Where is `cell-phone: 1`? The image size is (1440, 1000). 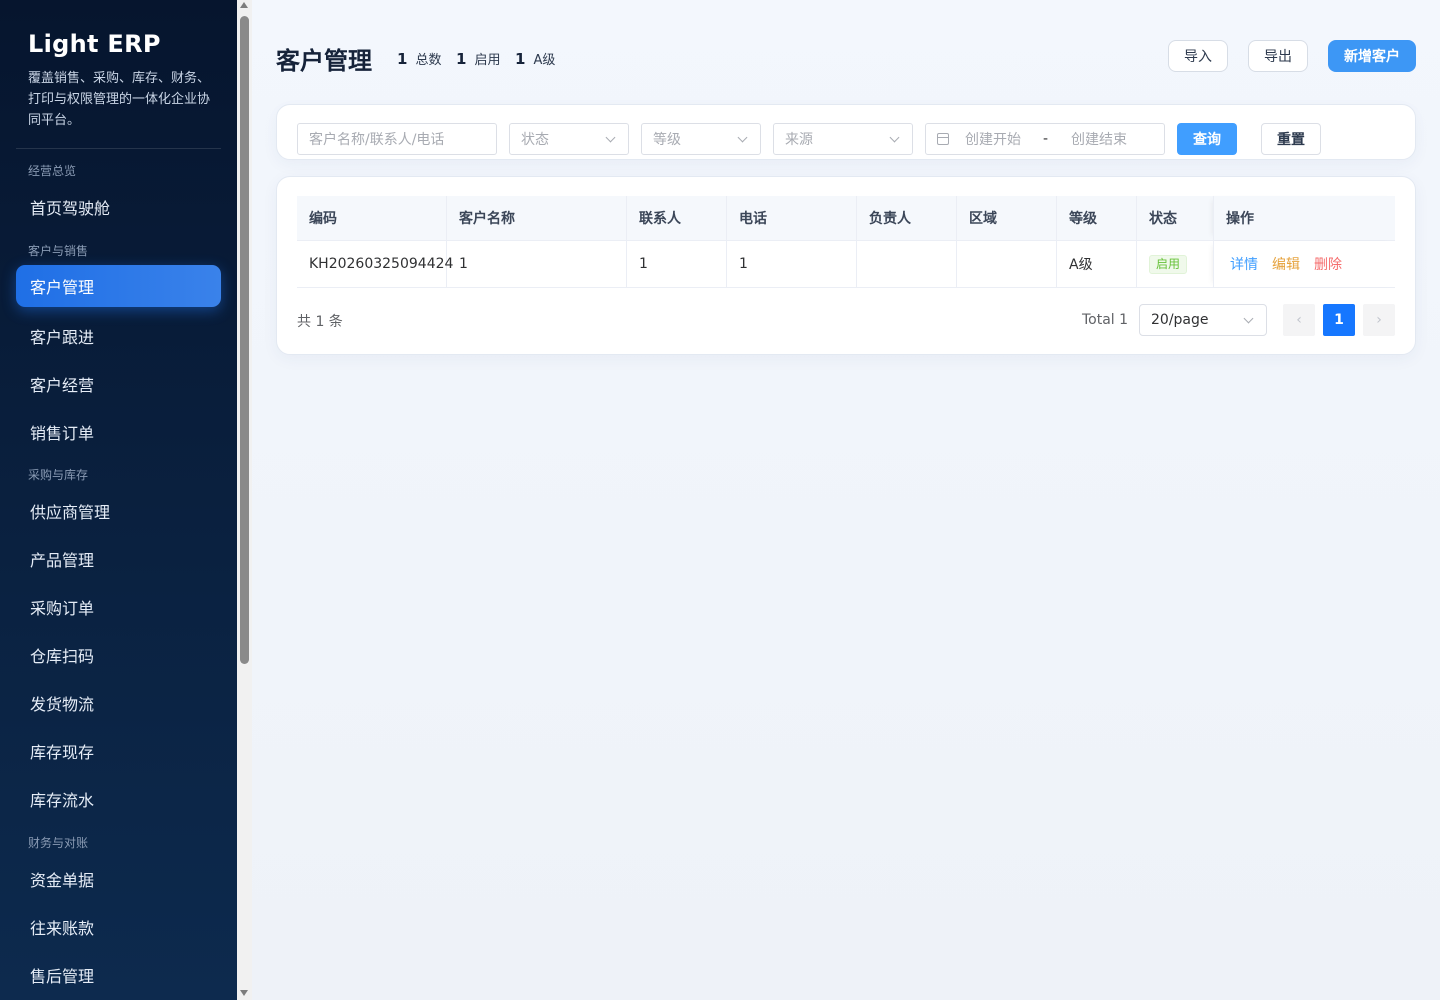 cell-phone: 1 is located at coordinates (792, 264).